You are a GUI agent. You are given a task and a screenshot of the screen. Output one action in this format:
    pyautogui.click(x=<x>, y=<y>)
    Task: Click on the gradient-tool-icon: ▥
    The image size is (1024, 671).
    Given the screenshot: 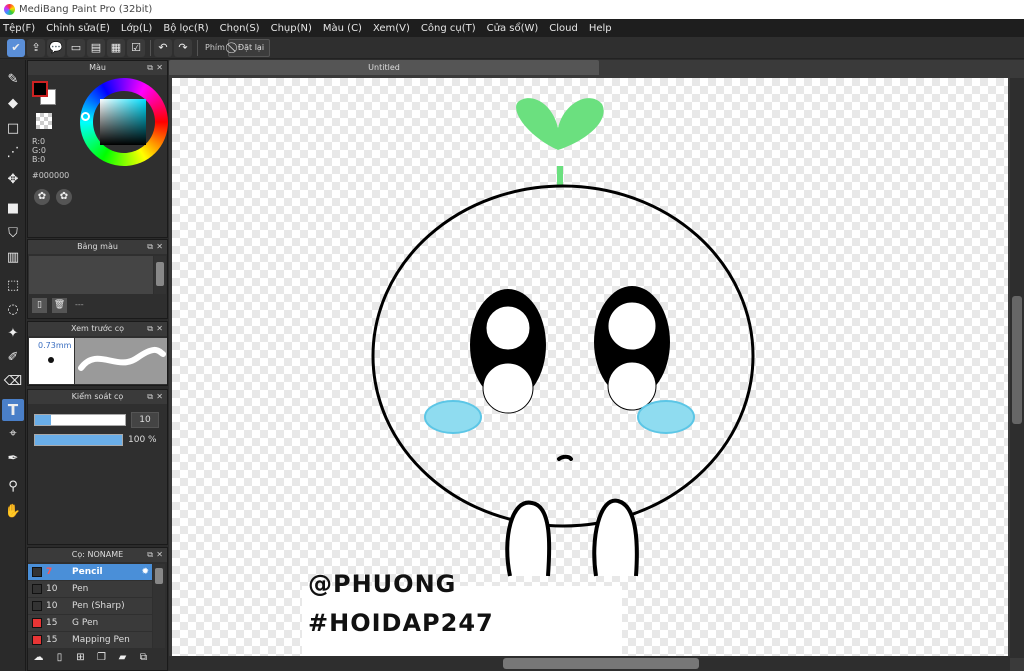 What is the action you would take?
    pyautogui.click(x=13, y=257)
    